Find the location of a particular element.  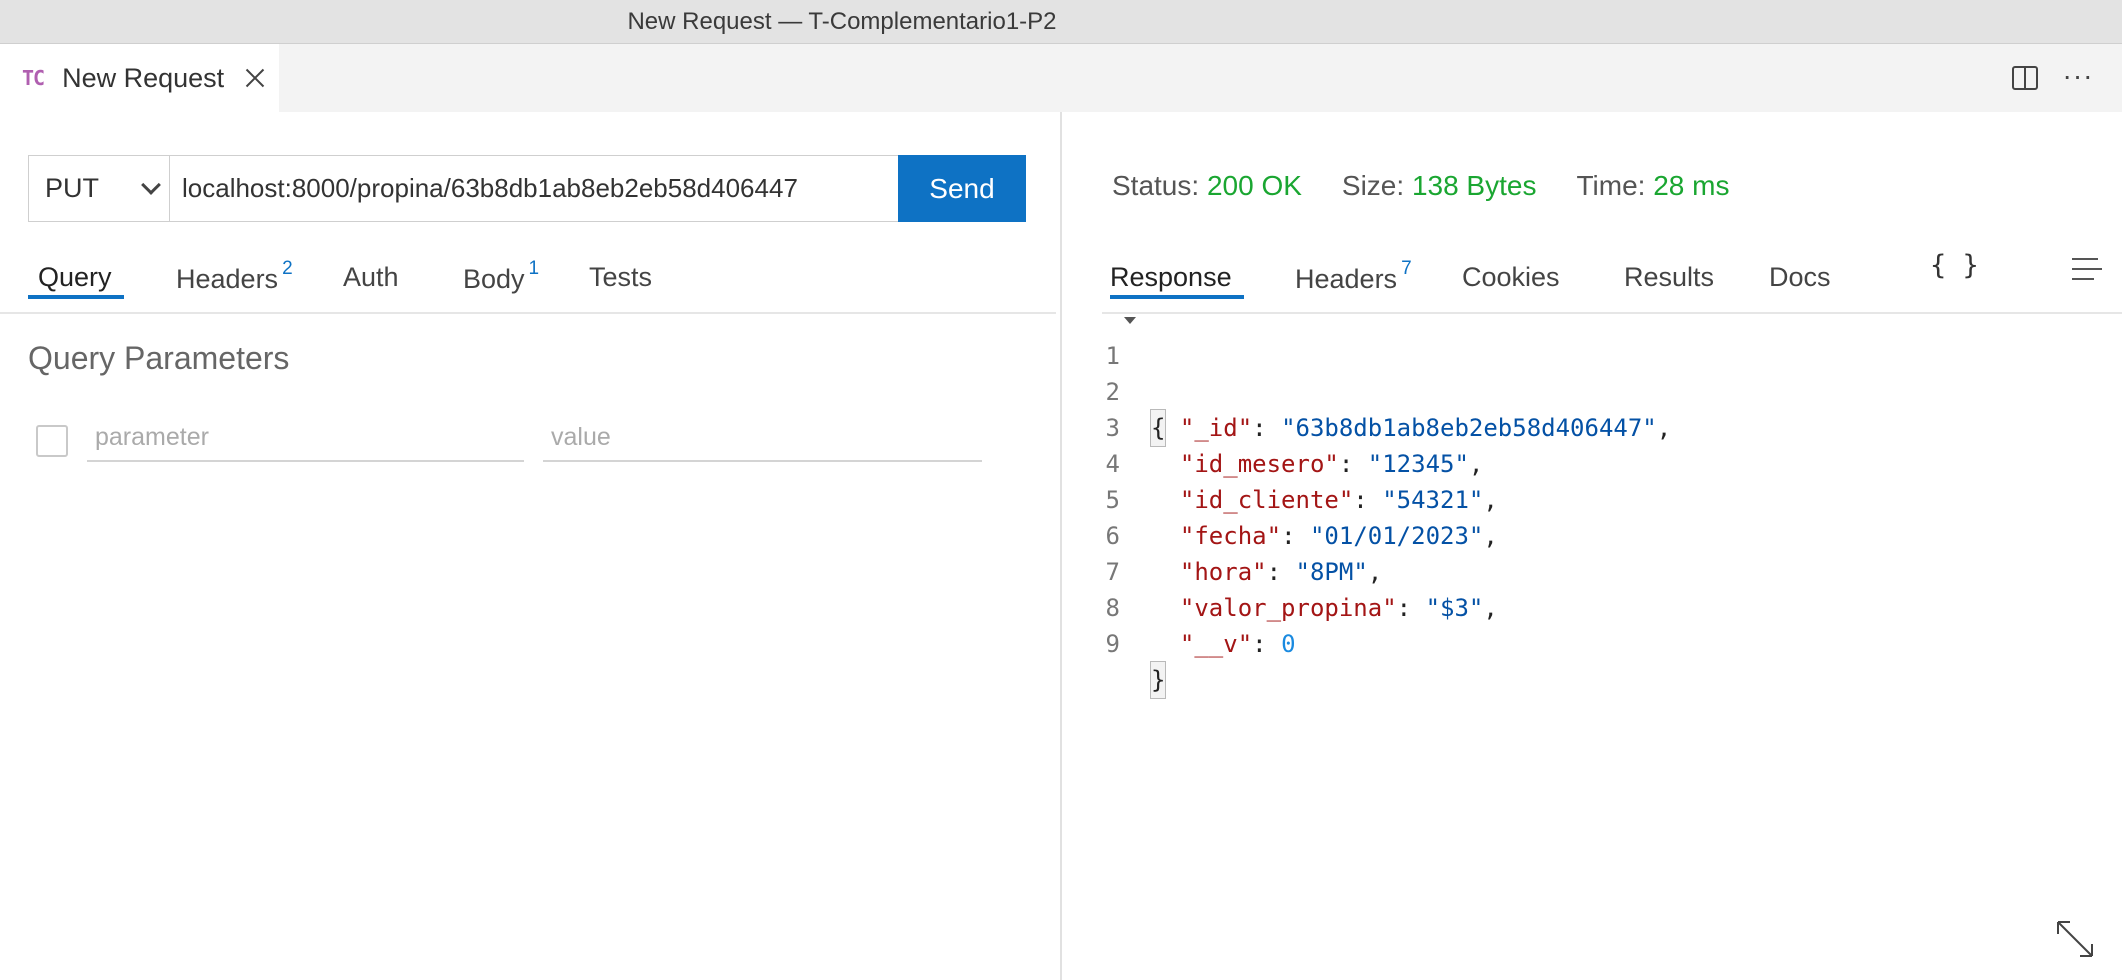

tab-results-label: Results is located at coordinates (1669, 277).